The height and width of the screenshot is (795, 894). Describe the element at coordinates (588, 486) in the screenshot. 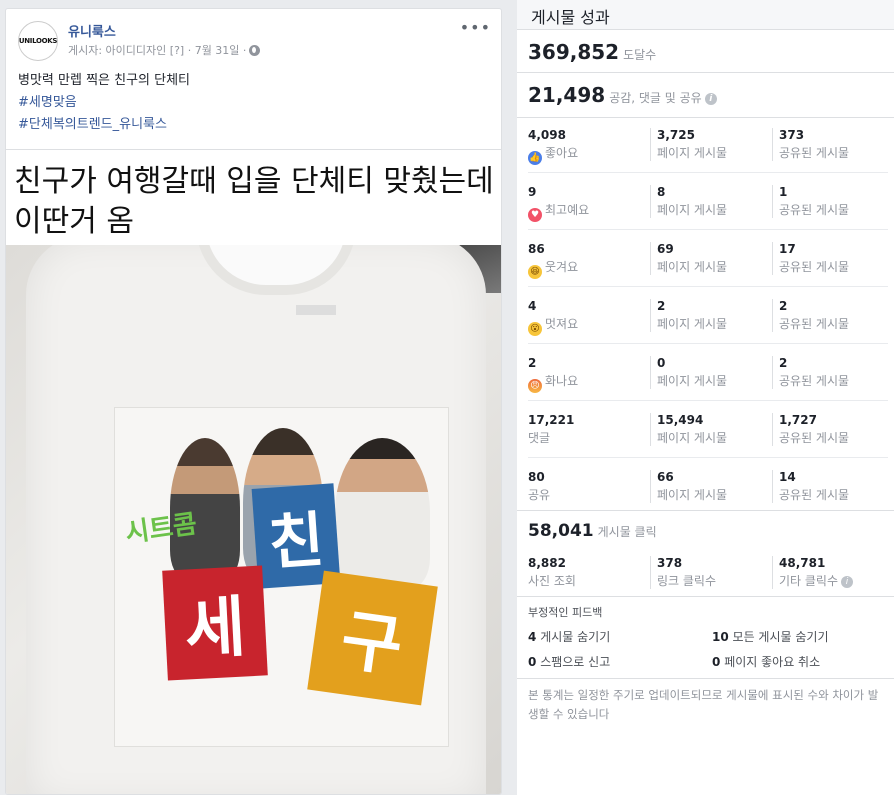

I see `stat-cell: 80 공유` at that location.